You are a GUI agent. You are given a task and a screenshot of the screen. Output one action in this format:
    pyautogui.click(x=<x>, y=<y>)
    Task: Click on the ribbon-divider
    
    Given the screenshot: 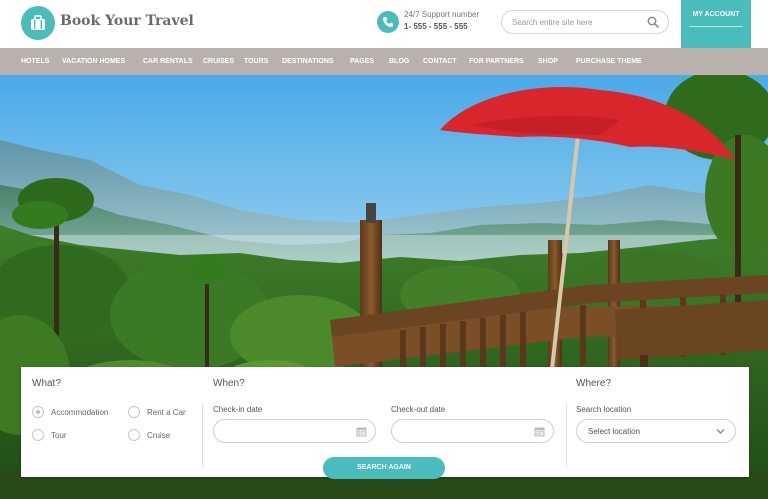 What is the action you would take?
    pyautogui.click(x=716, y=26)
    